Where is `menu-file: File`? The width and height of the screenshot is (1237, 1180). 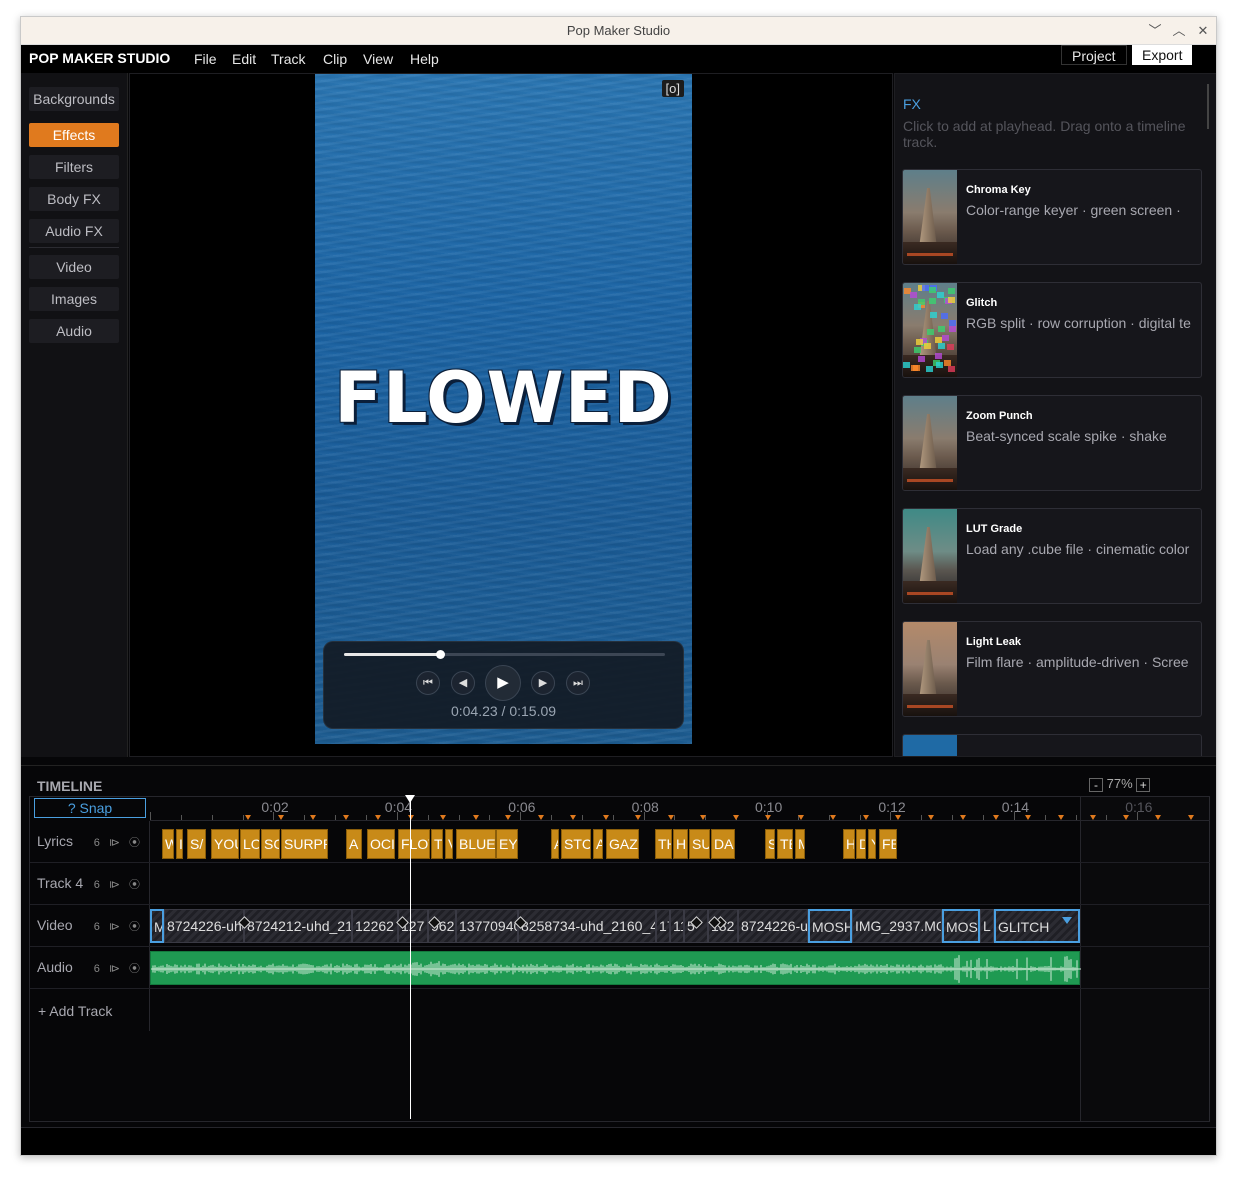 menu-file: File is located at coordinates (205, 59).